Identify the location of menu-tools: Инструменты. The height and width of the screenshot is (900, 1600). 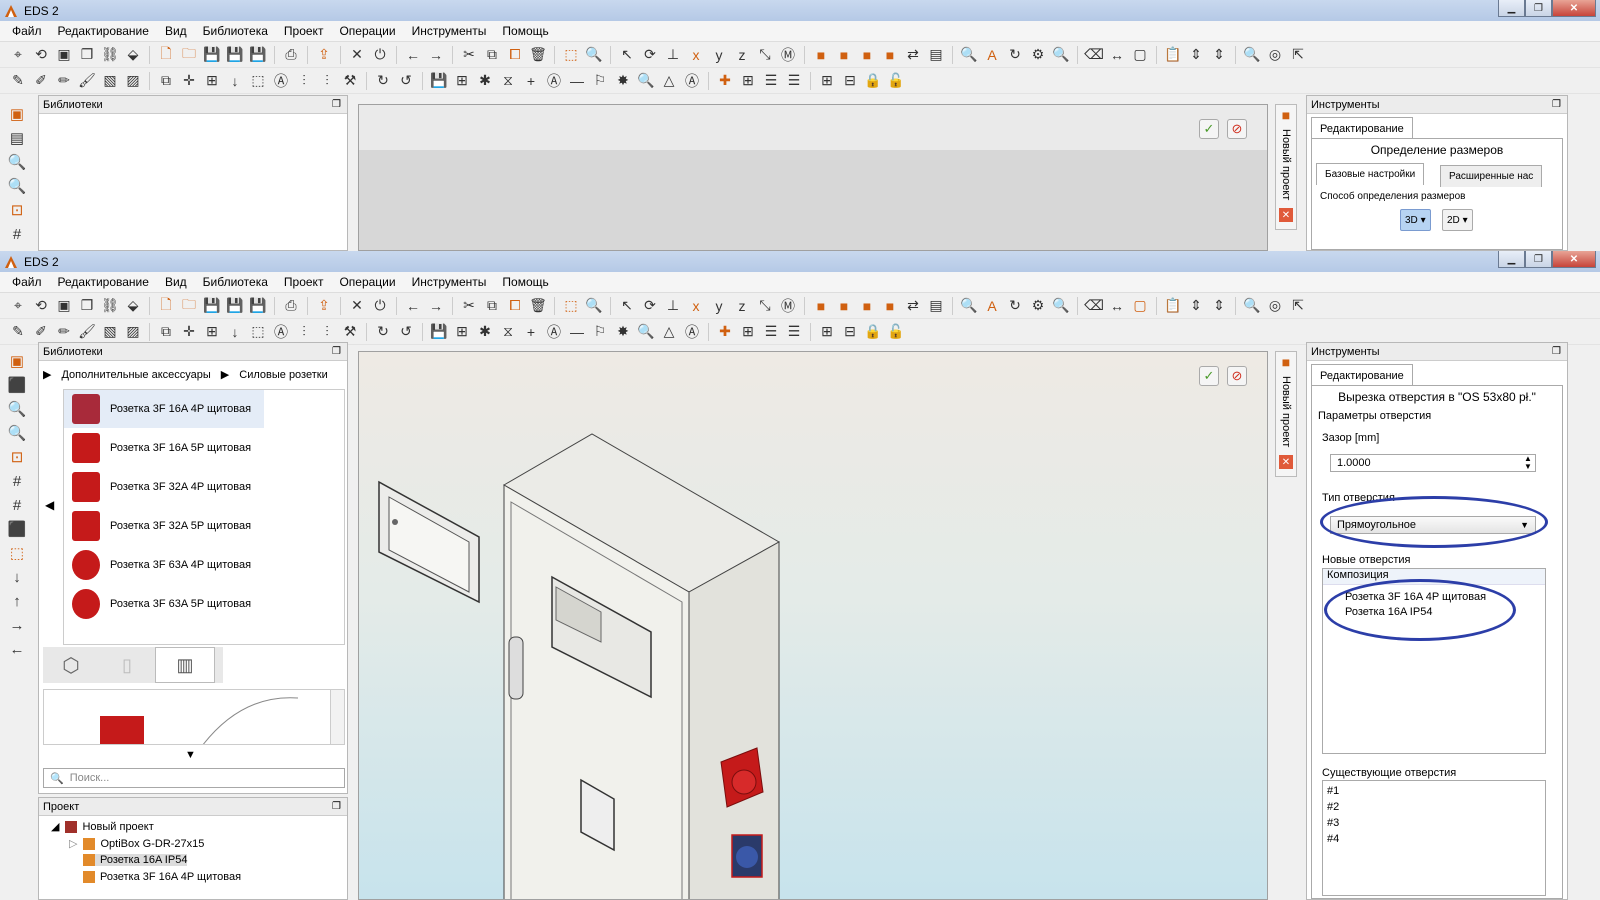
(449, 282).